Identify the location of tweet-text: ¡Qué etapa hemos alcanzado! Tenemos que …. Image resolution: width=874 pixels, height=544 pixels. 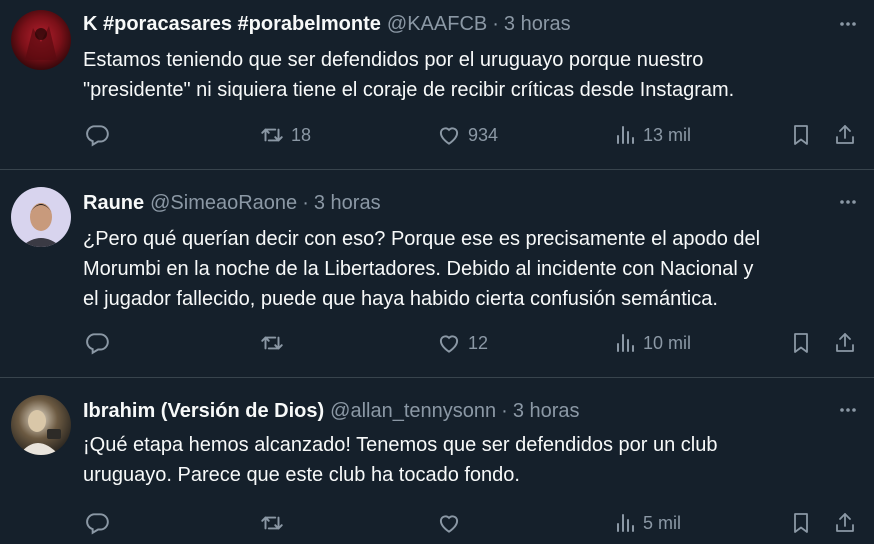
(473, 460).